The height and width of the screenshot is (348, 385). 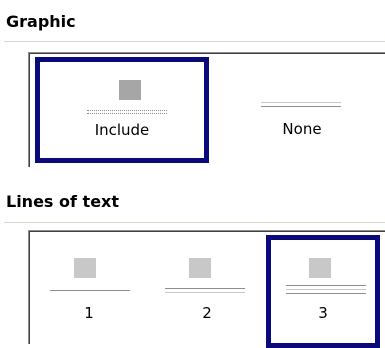 What do you see at coordinates (89, 313) in the screenshot?
I see `lines-option-1-label: 1` at bounding box center [89, 313].